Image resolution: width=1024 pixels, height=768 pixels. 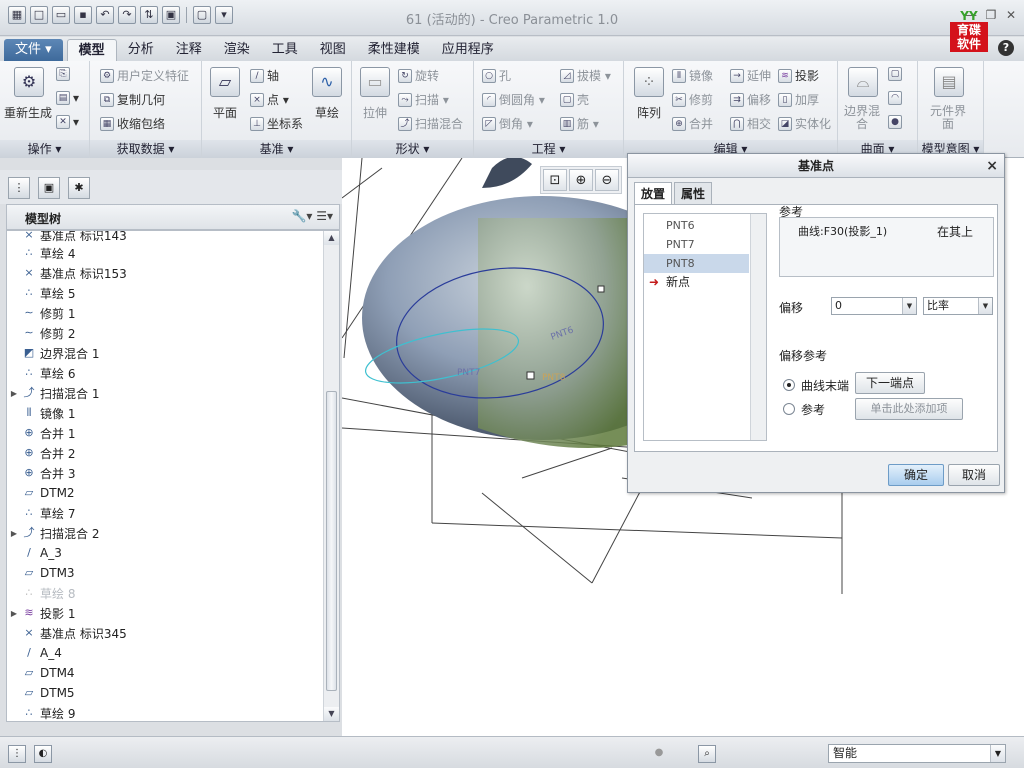 What do you see at coordinates (842, 231) in the screenshot?
I see `reference-value: 曲线:F30(投影_1)` at bounding box center [842, 231].